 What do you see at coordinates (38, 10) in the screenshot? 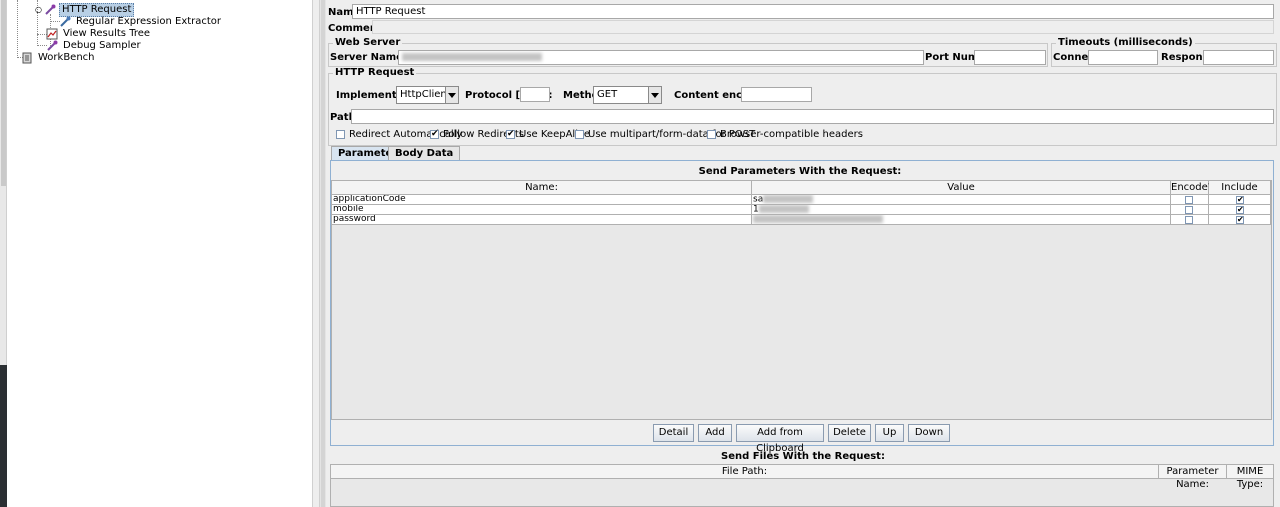
I see `expand-toggle-icon: ○` at bounding box center [38, 10].